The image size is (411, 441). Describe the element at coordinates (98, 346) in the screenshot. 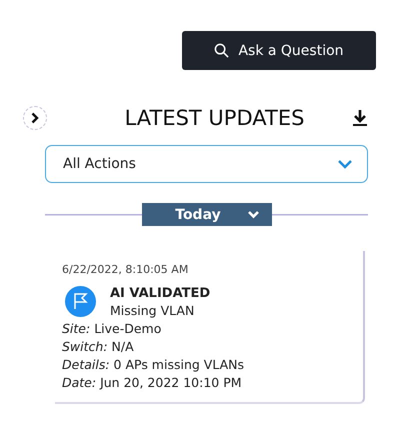

I see `detail-line: Switch: N/A` at that location.